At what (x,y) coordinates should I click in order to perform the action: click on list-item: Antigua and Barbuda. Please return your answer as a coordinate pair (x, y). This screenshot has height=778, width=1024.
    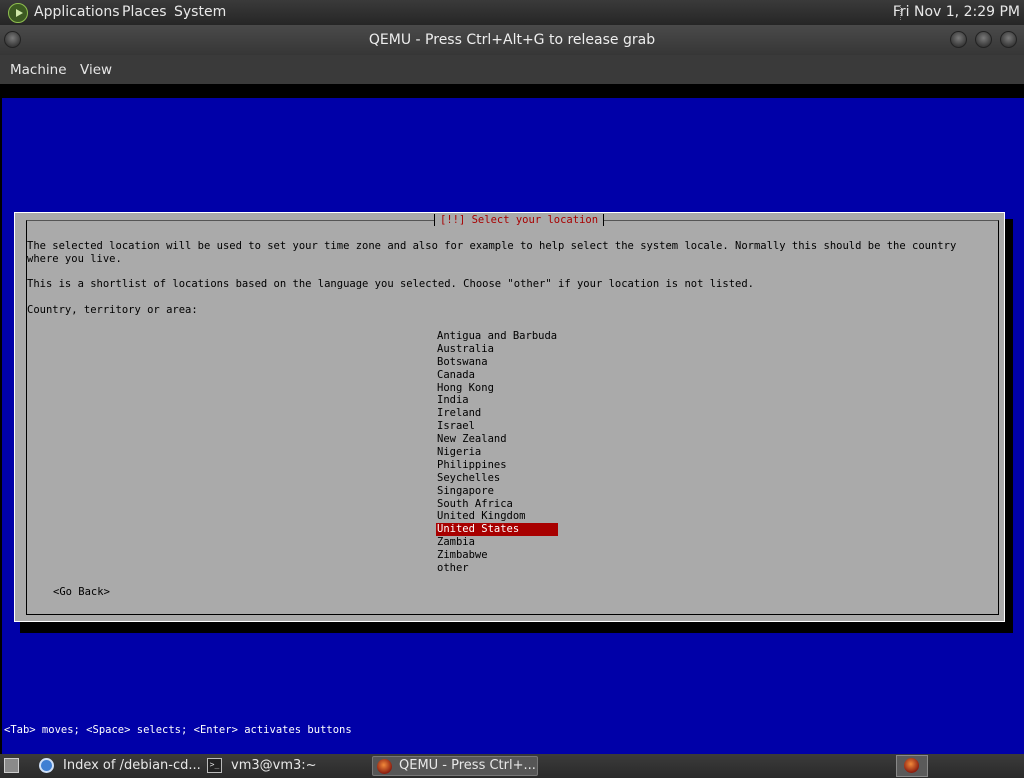
    Looking at the image, I should click on (497, 336).